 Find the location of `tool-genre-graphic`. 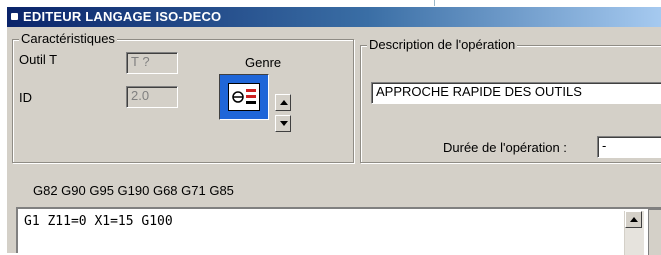

tool-genre-graphic is located at coordinates (244, 96).